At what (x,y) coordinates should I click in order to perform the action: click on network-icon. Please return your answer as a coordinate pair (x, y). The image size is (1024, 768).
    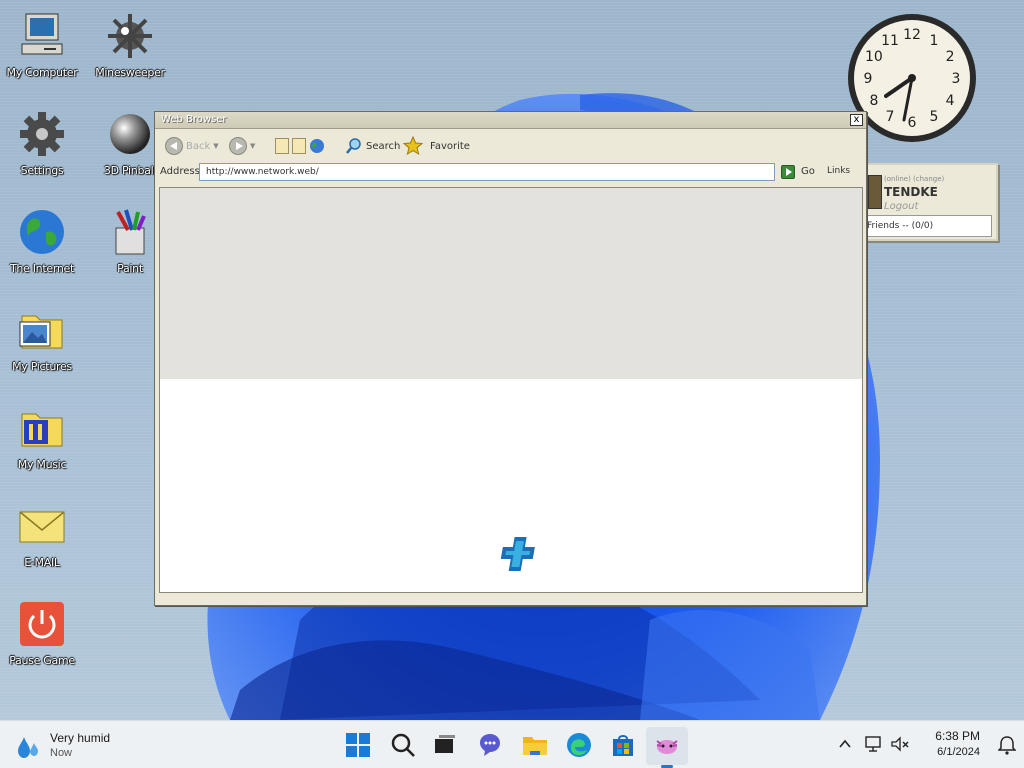
    Looking at the image, I should click on (874, 744).